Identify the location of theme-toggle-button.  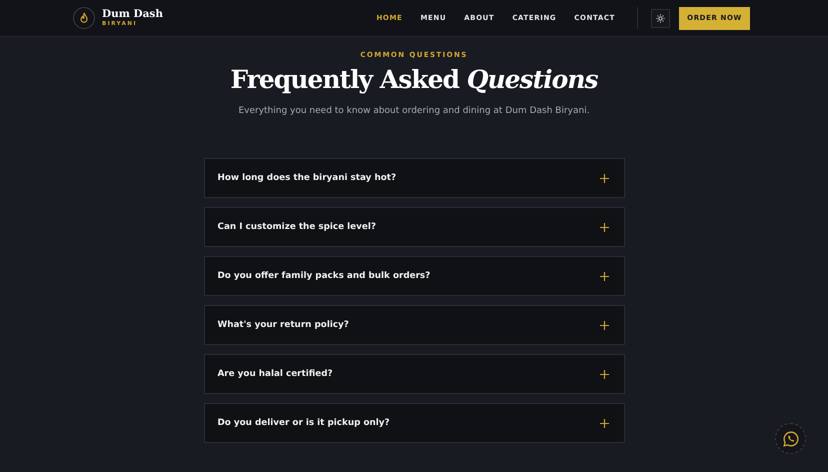
(660, 18).